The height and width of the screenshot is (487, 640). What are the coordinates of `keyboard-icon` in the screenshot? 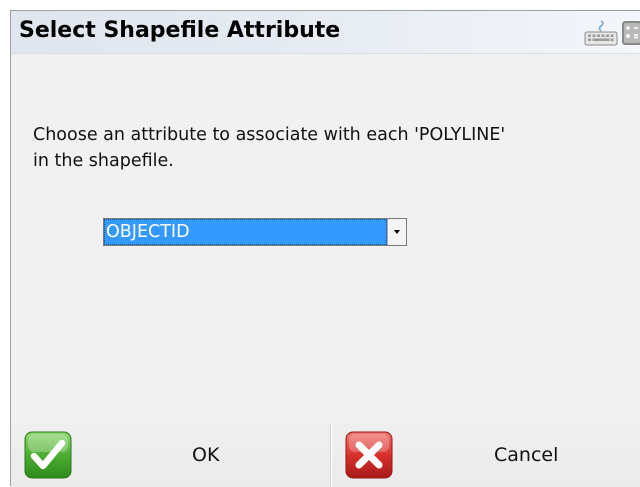 It's located at (601, 33).